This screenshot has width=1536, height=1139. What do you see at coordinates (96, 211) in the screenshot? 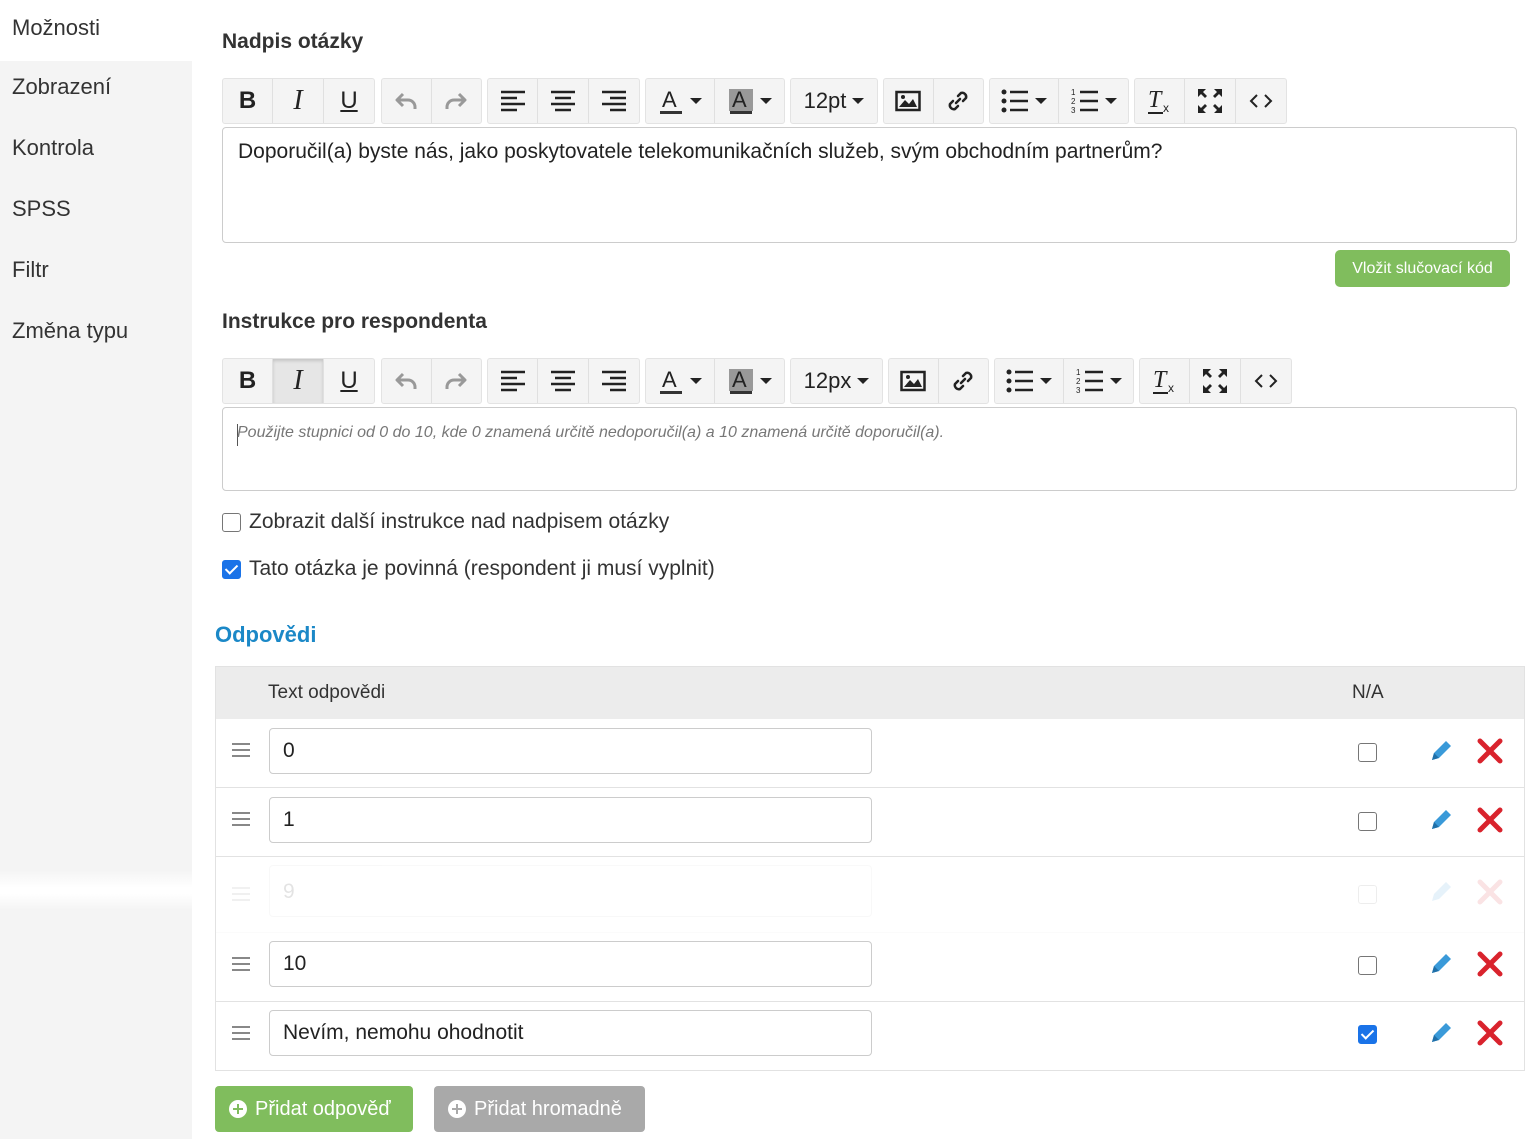
I see `sidebar-item-spss: SPSS` at bounding box center [96, 211].